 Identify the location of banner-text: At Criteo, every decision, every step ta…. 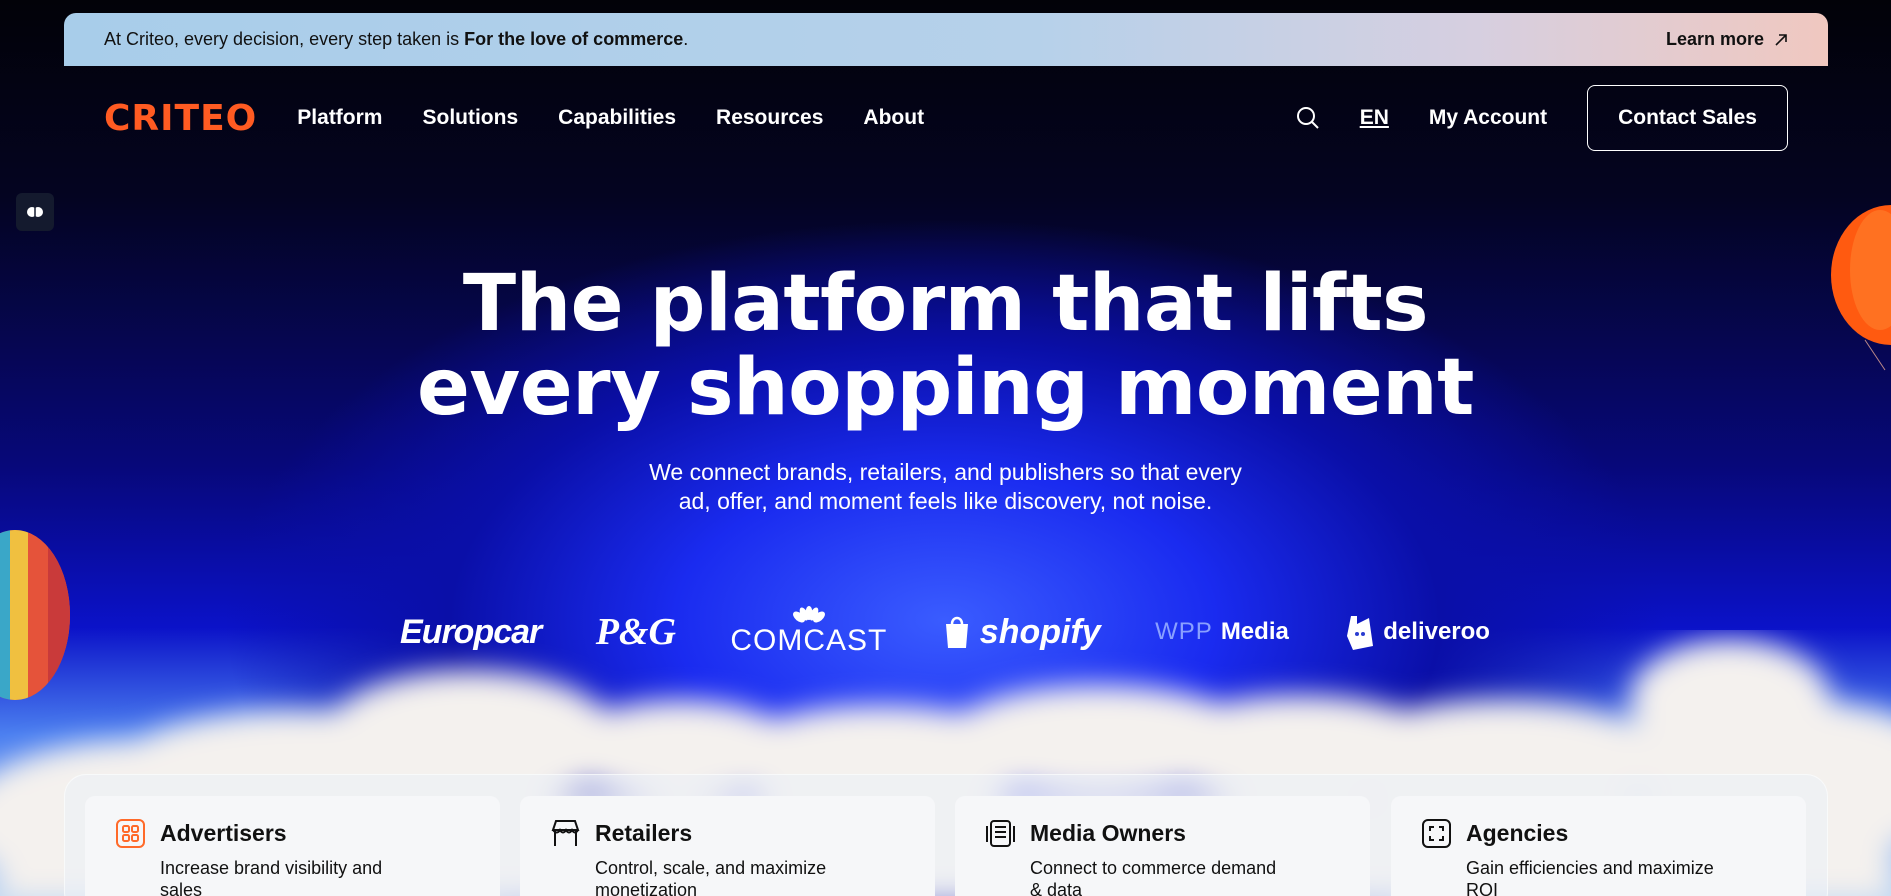
(284, 39).